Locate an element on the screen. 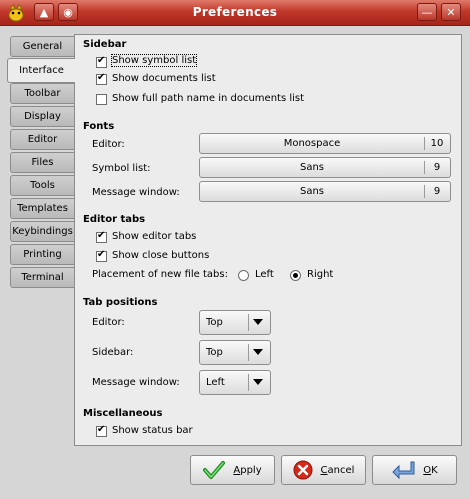 The height and width of the screenshot is (499, 470). title-bar: ▲ ◉ Preferences — ✕ is located at coordinates (235, 13).